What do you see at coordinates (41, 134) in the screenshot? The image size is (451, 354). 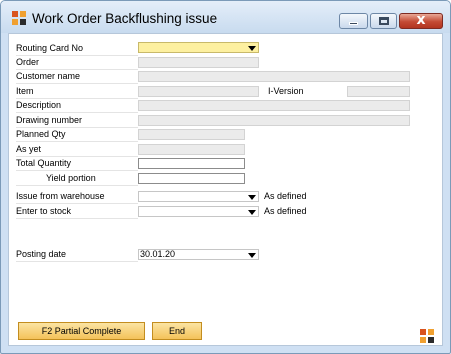 I see `planned-qty-label: Planned Qty` at bounding box center [41, 134].